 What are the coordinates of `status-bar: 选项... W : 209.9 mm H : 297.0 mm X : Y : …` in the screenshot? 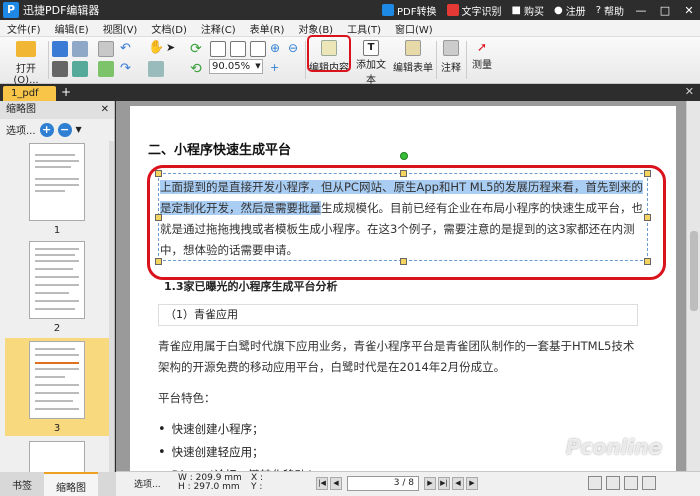 It's located at (408, 483).